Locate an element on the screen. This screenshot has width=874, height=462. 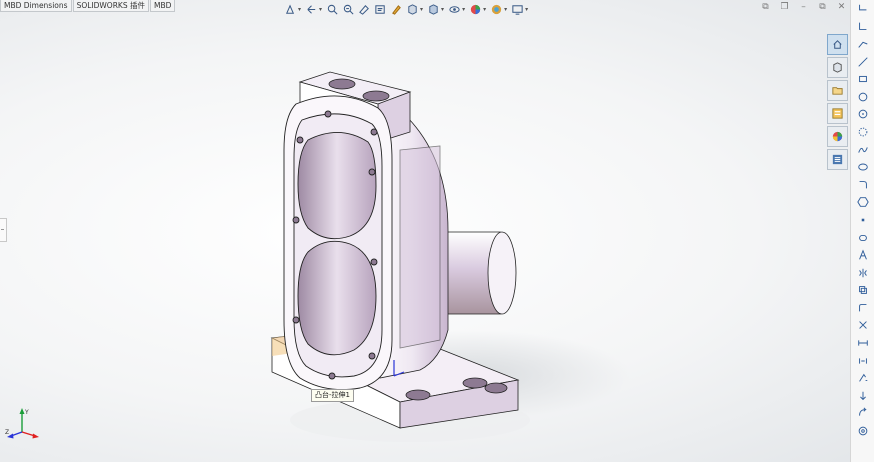
hexagon-icon is located at coordinates (863, 202).